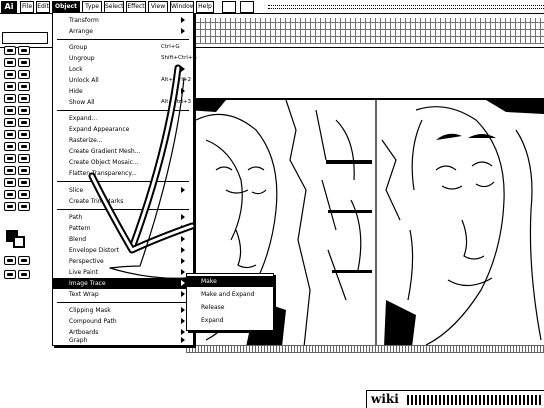 This screenshot has width=544, height=408. What do you see at coordinates (99, 129) in the screenshot?
I see `menu-item-label: Expand Appearance` at bounding box center [99, 129].